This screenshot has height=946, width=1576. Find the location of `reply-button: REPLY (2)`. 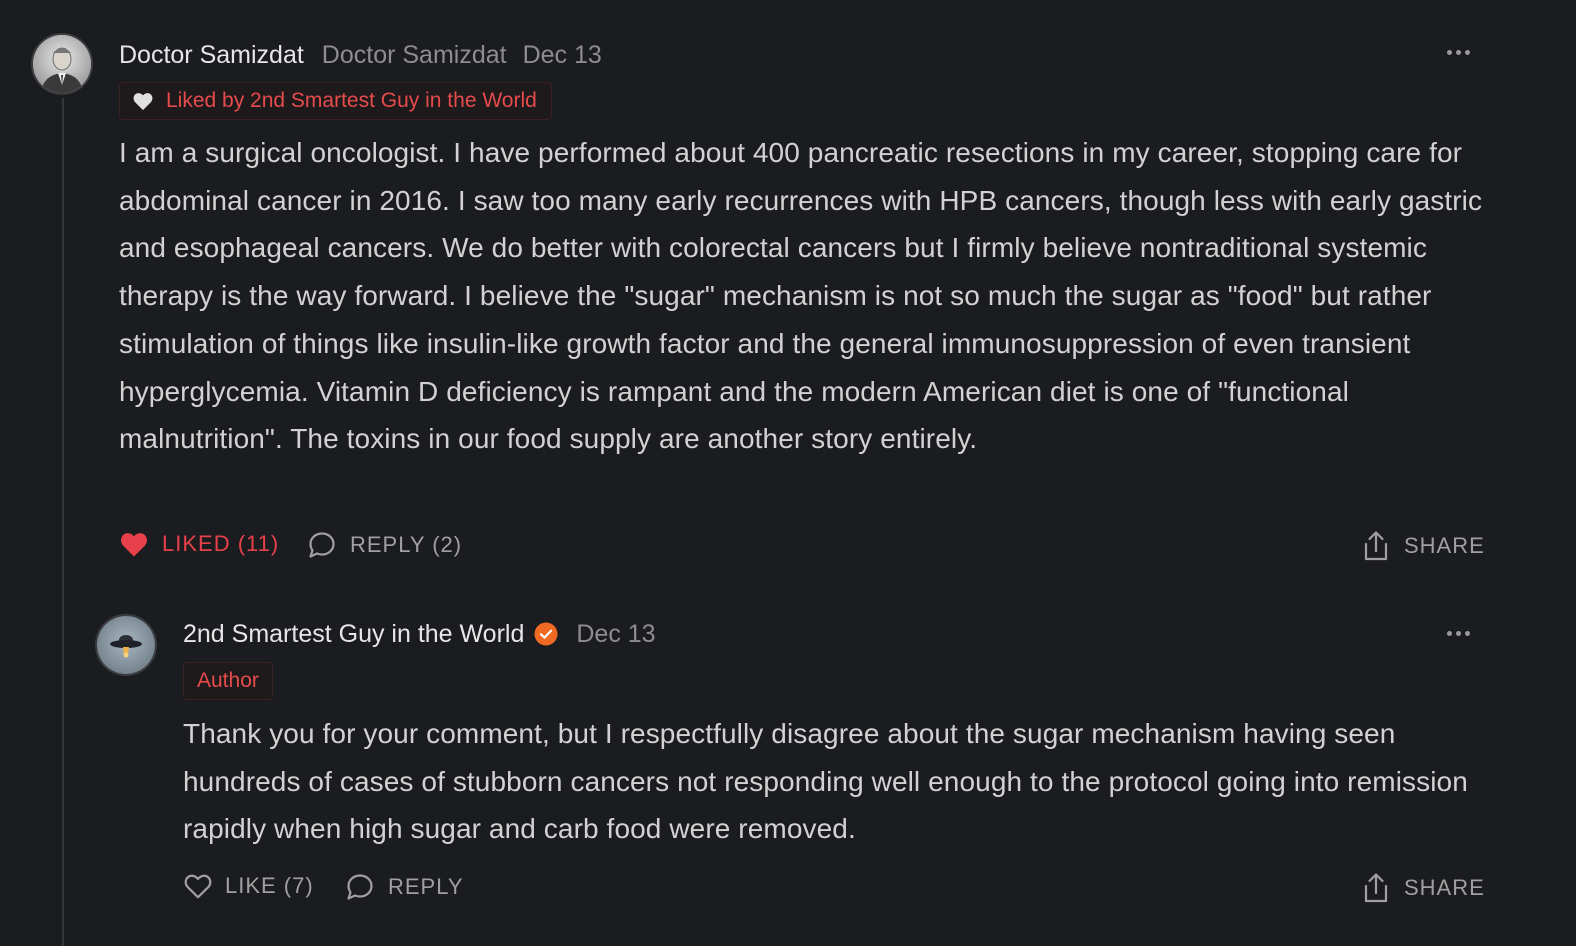

reply-button: REPLY (2) is located at coordinates (384, 545).